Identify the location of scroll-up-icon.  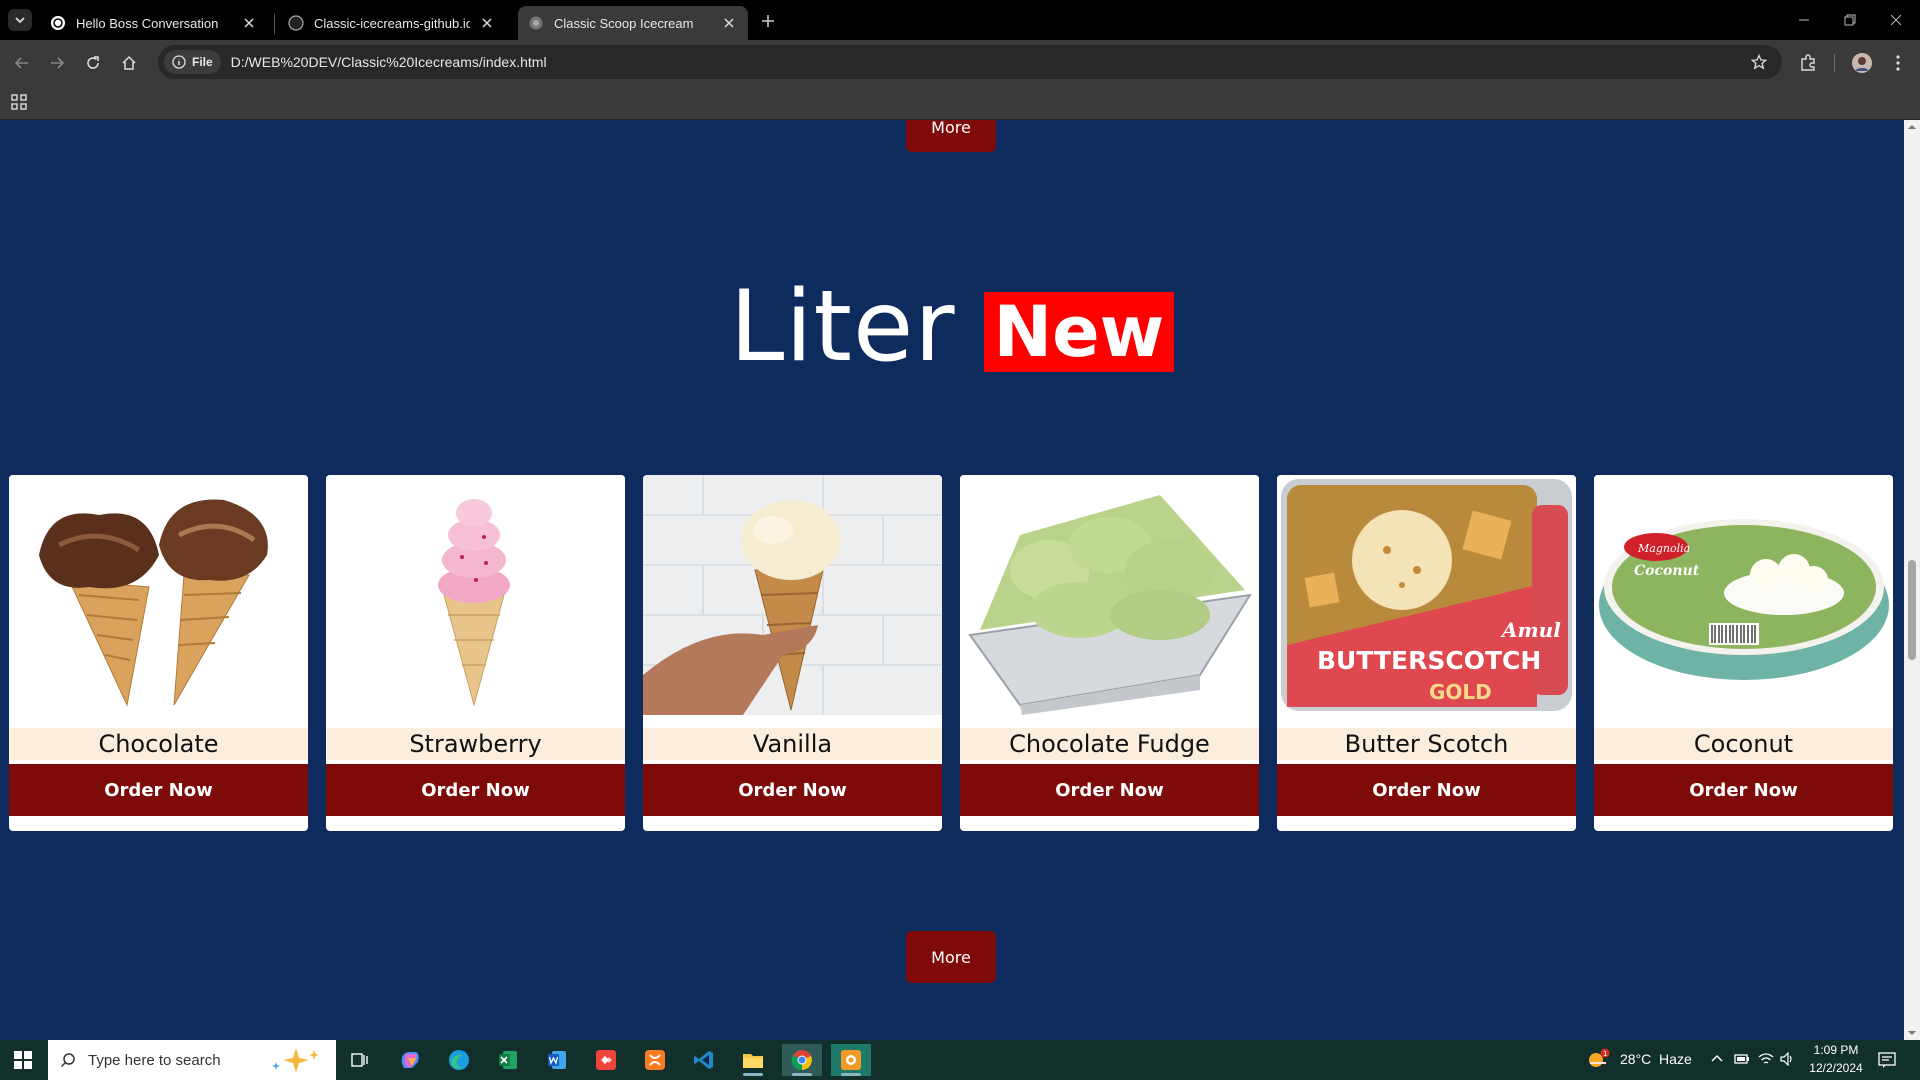
(1912, 127).